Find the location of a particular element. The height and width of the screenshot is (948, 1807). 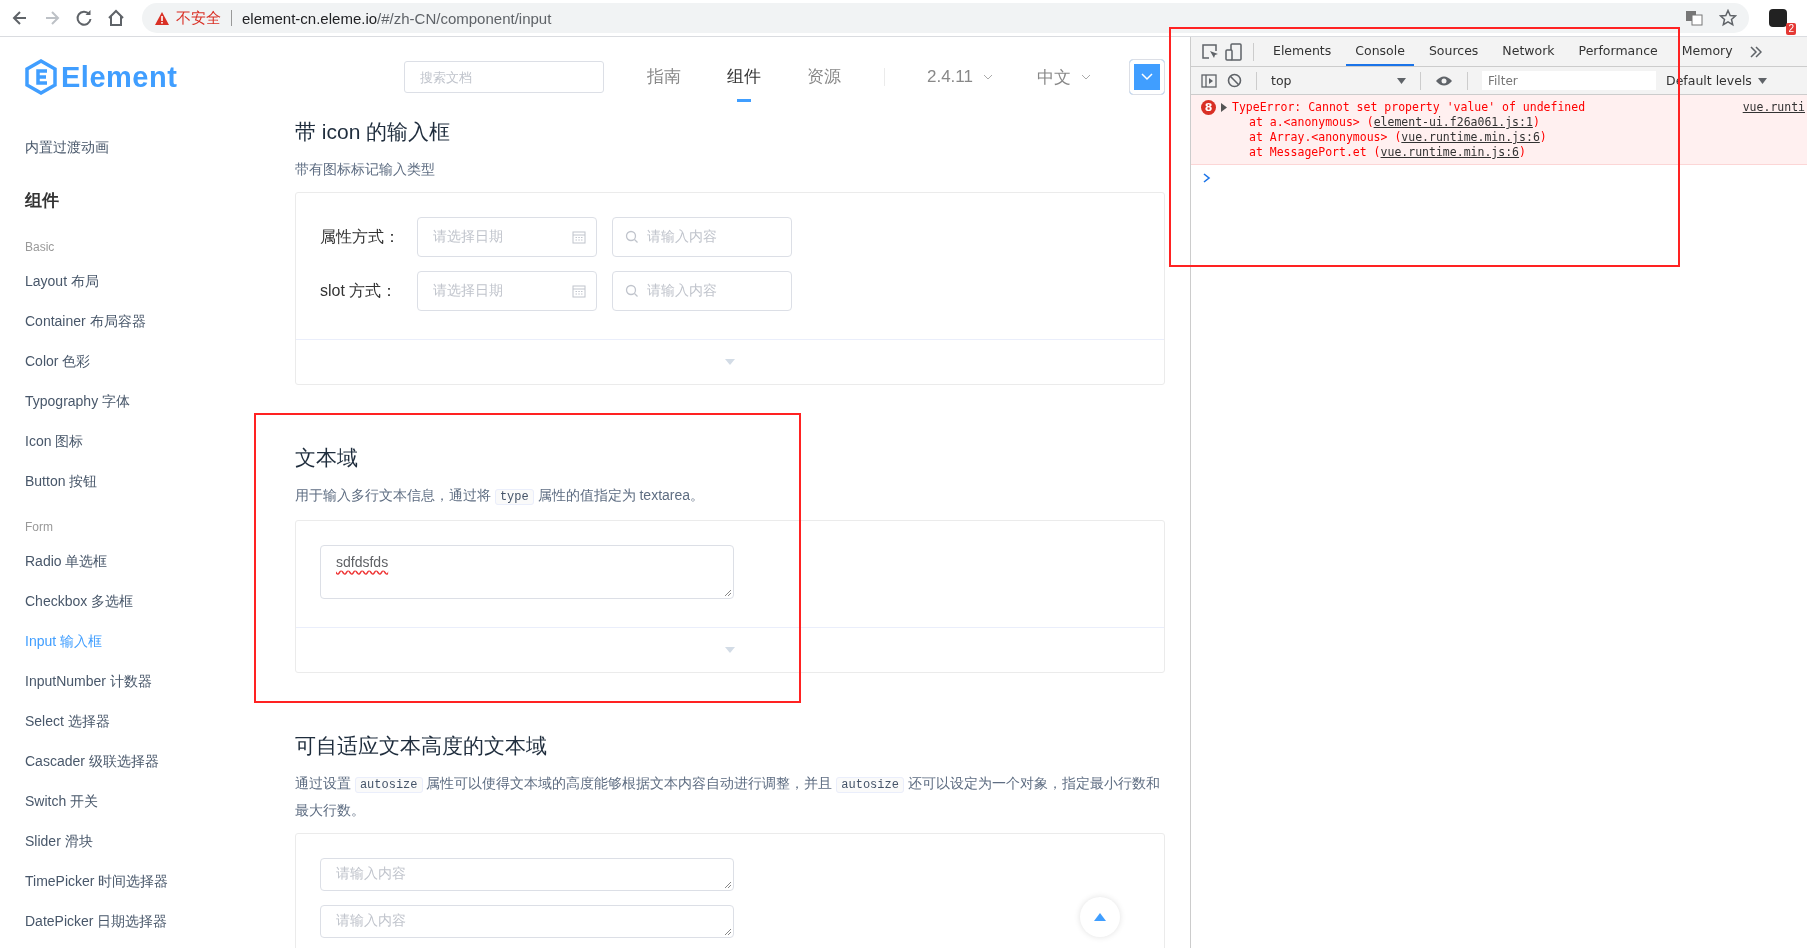

caret-up-icon is located at coordinates (1100, 917).